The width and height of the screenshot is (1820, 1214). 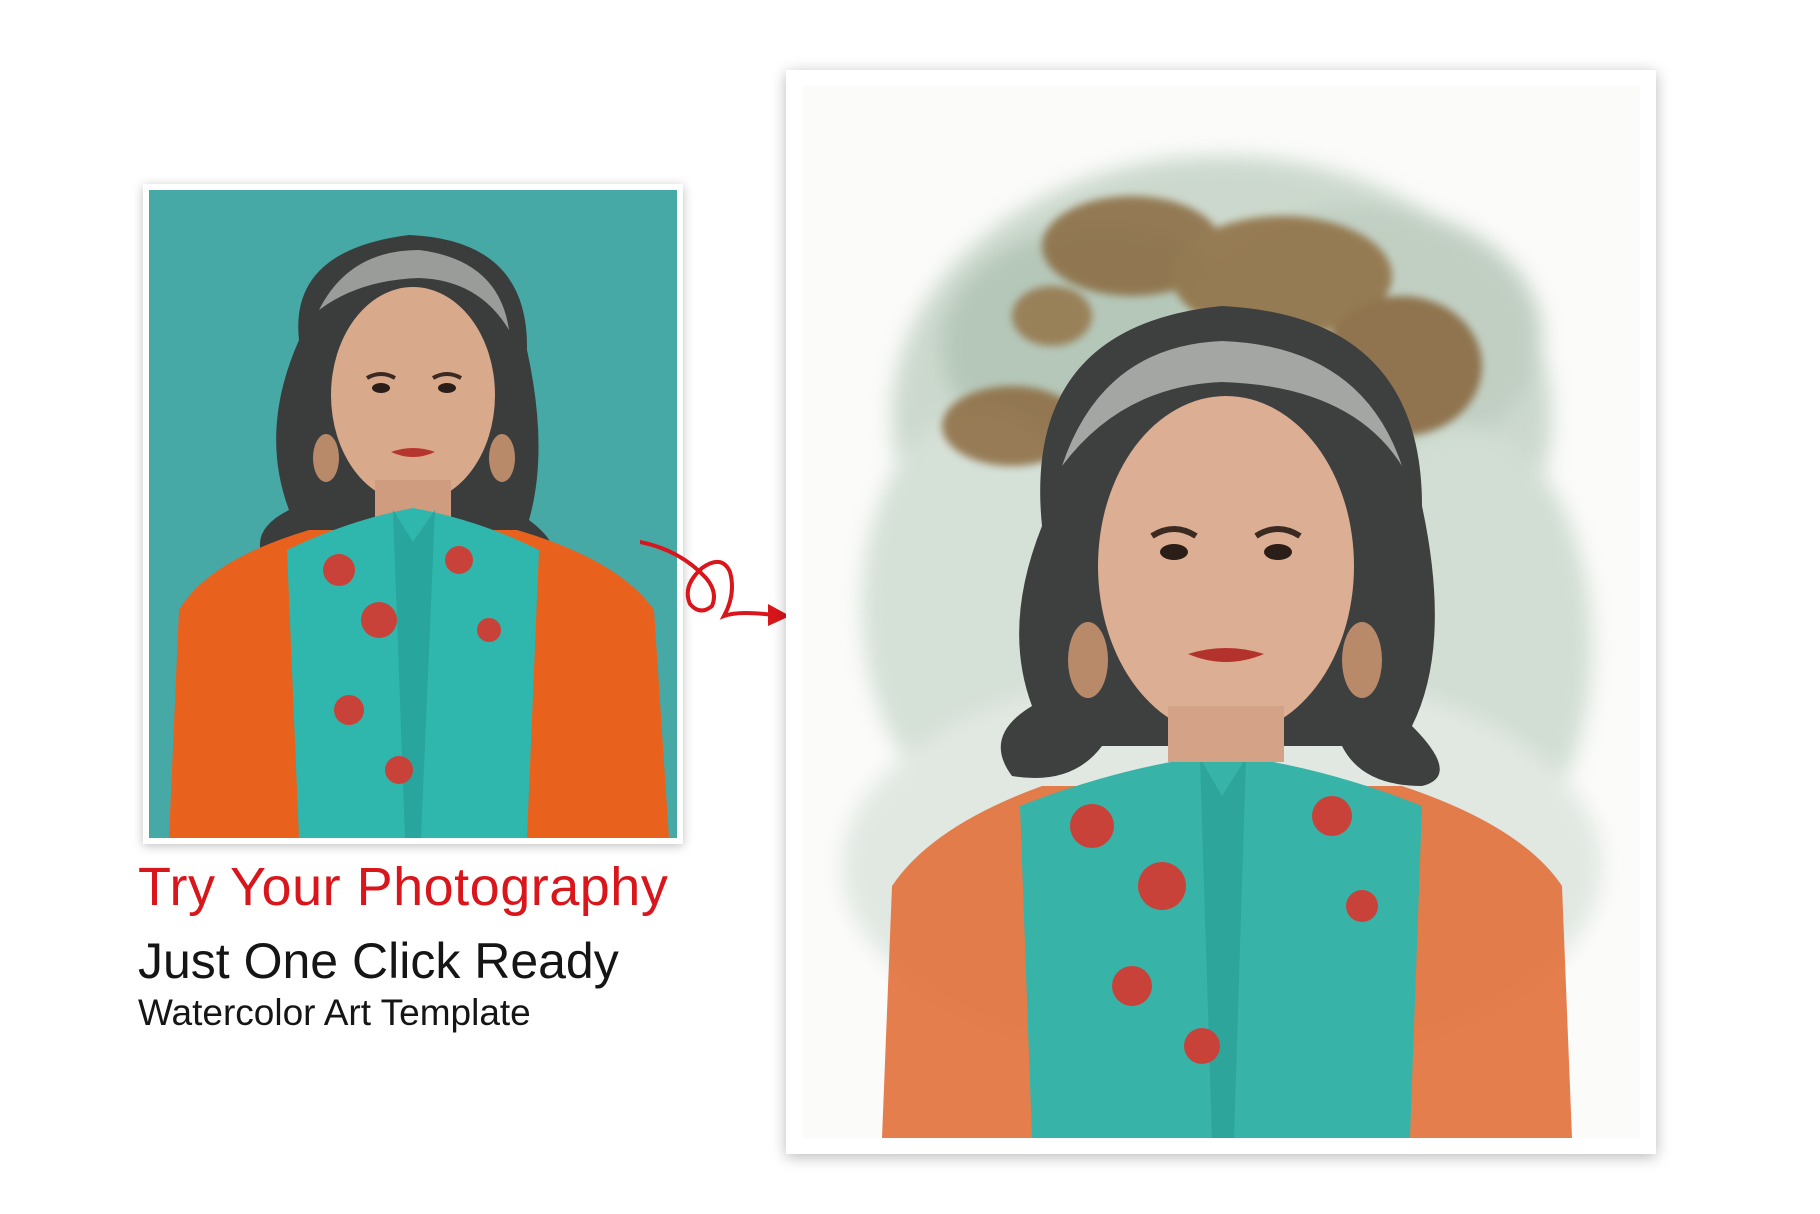 What do you see at coordinates (334, 1012) in the screenshot?
I see `tagline: Watercolor Art Template` at bounding box center [334, 1012].